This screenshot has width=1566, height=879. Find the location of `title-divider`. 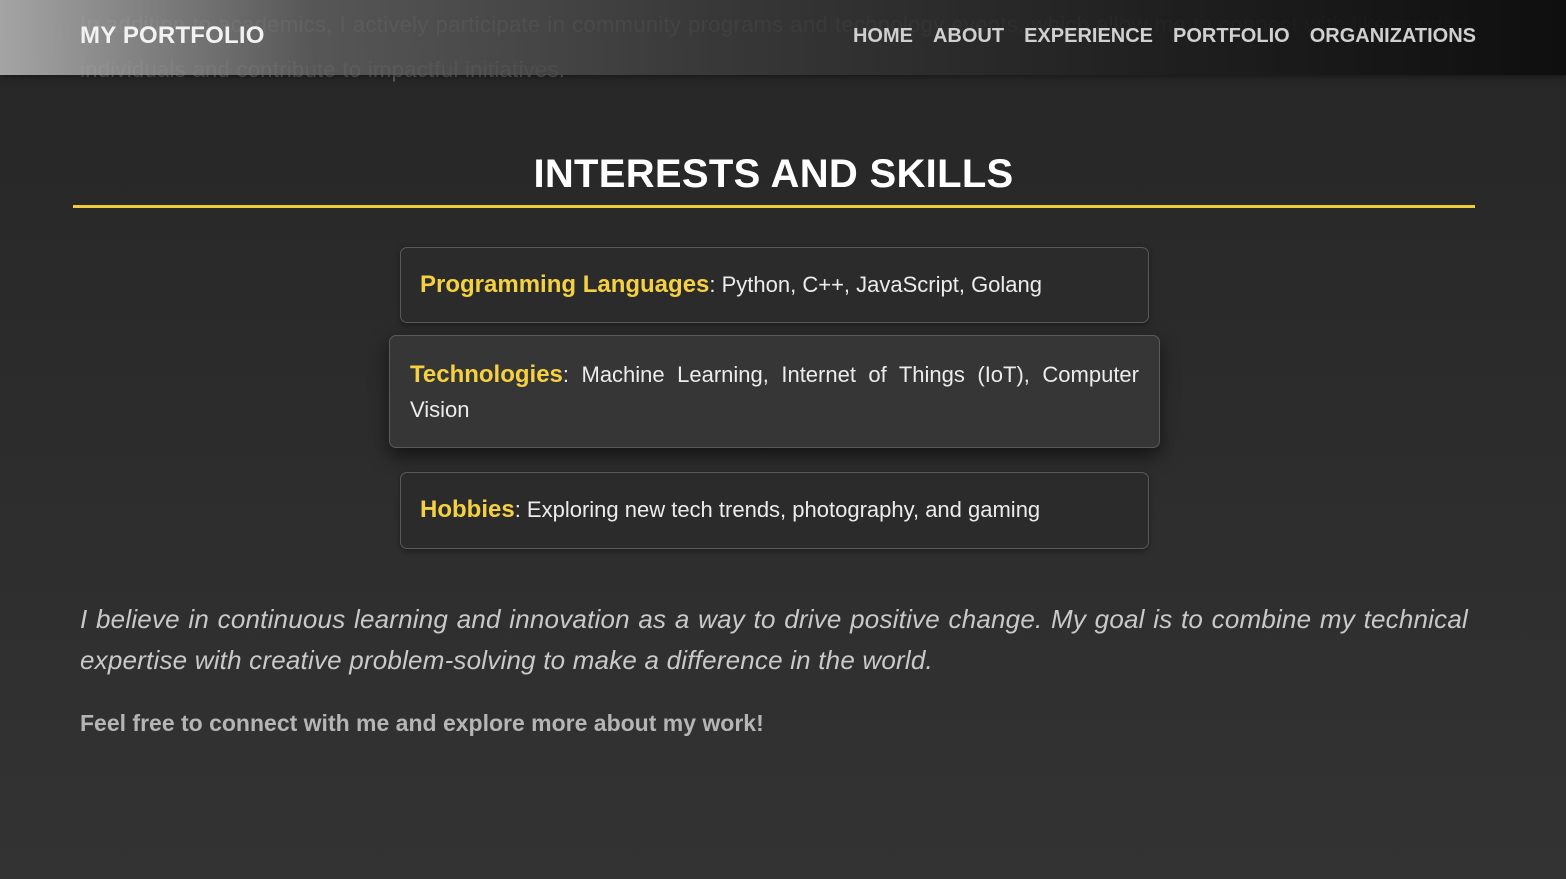

title-divider is located at coordinates (774, 206).